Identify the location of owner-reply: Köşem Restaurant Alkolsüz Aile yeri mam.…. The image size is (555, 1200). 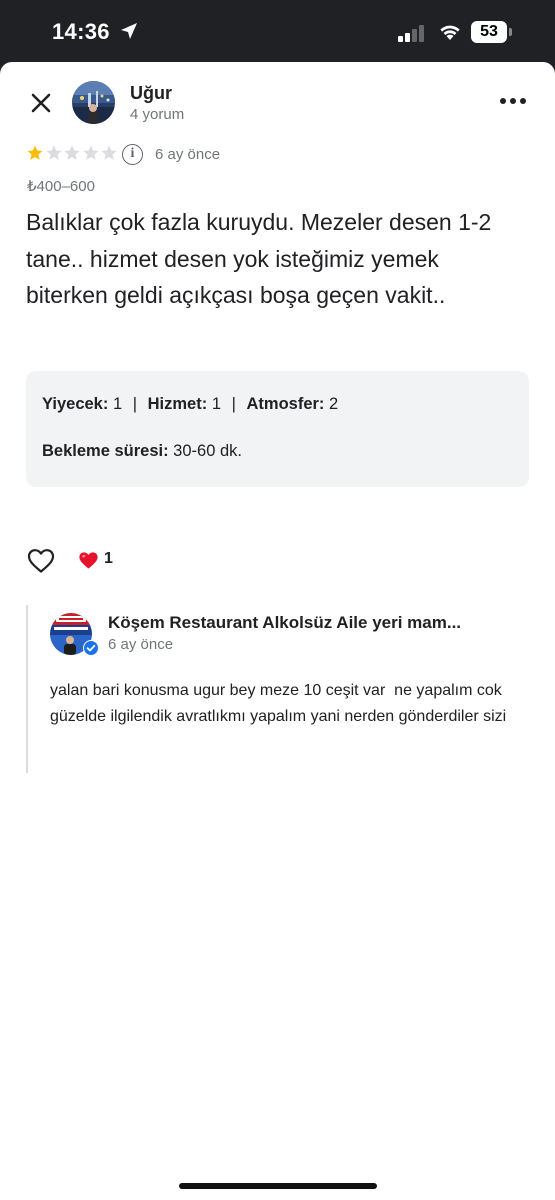
(277, 689).